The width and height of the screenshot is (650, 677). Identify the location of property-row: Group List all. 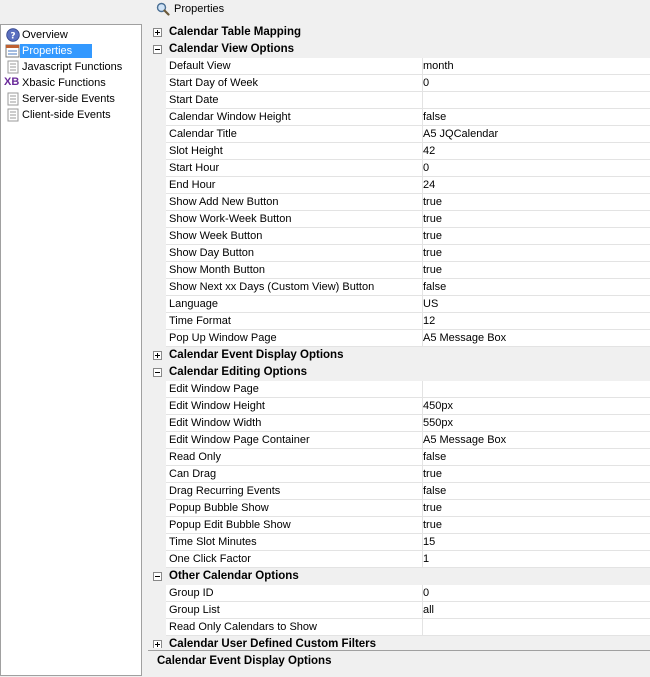
(399, 610).